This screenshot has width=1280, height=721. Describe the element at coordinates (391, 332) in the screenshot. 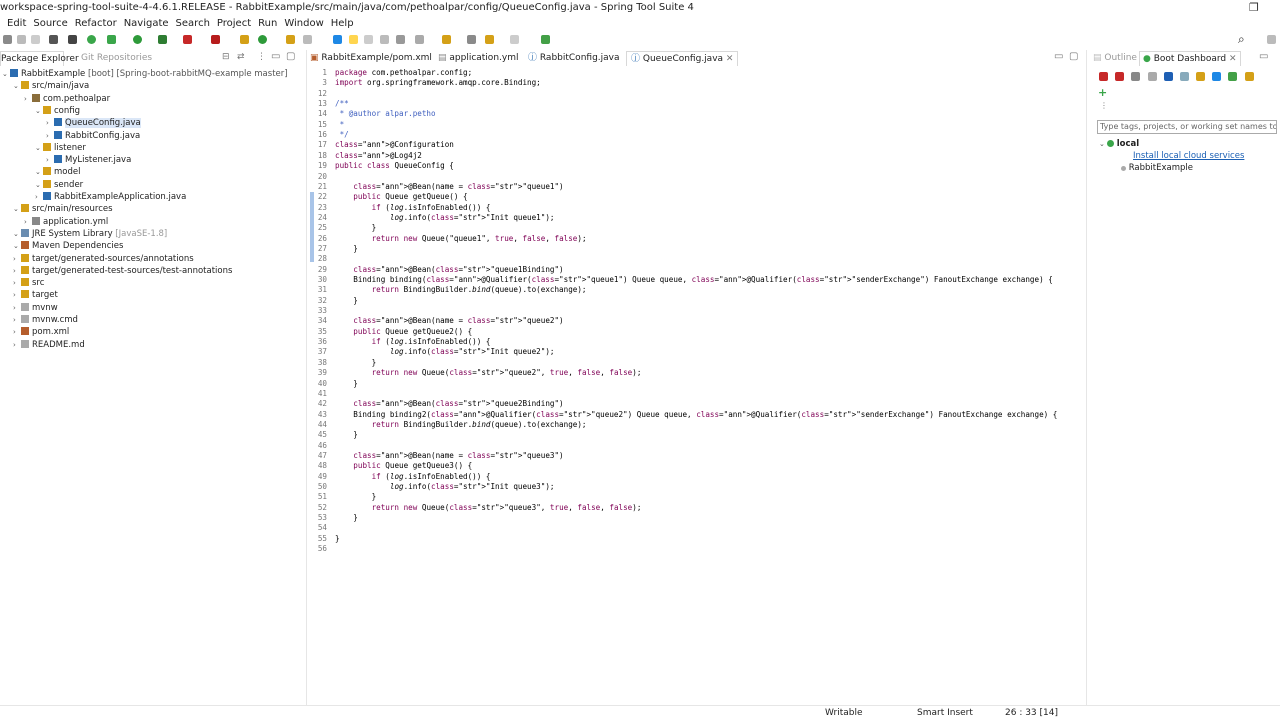

I see `code-line: 35 public Queue getQueue2() {` at that location.